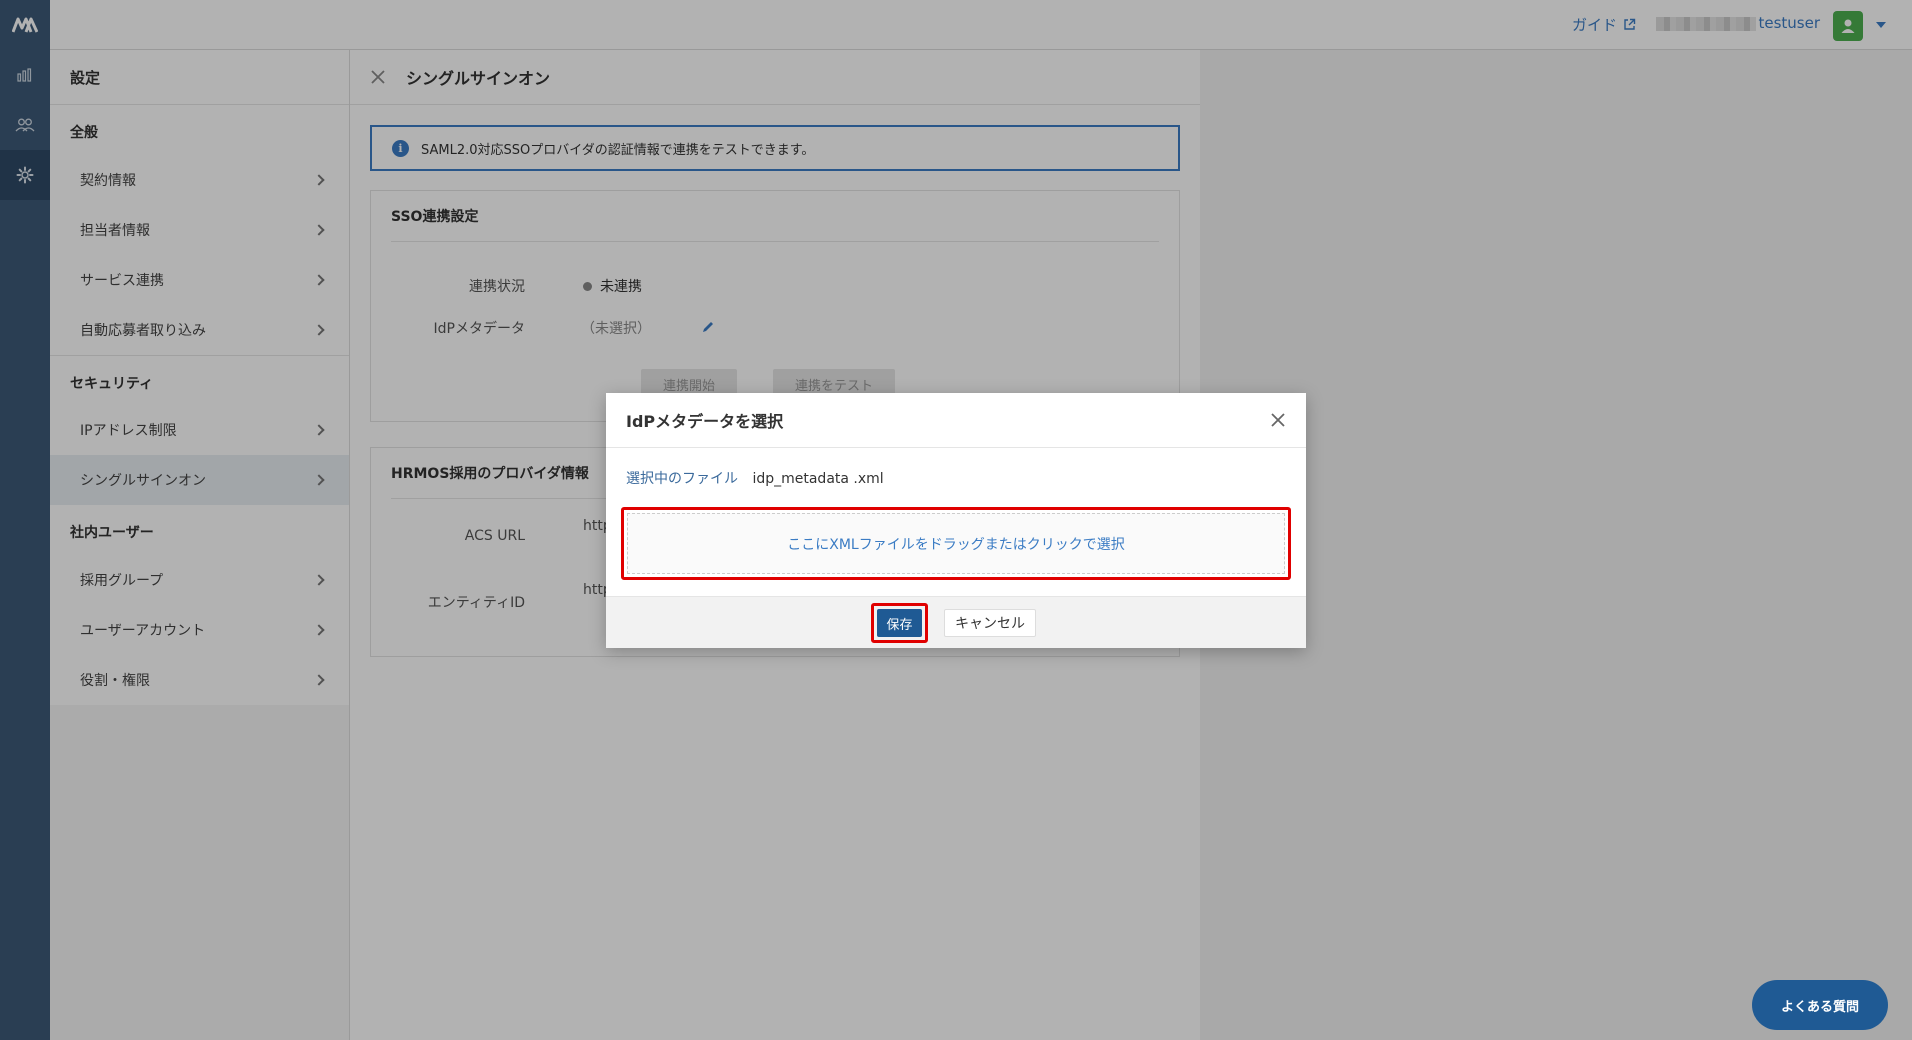 The image size is (1912, 1040). What do you see at coordinates (956, 420) in the screenshot?
I see `dialog-title: IdPメタデータを選択` at bounding box center [956, 420].